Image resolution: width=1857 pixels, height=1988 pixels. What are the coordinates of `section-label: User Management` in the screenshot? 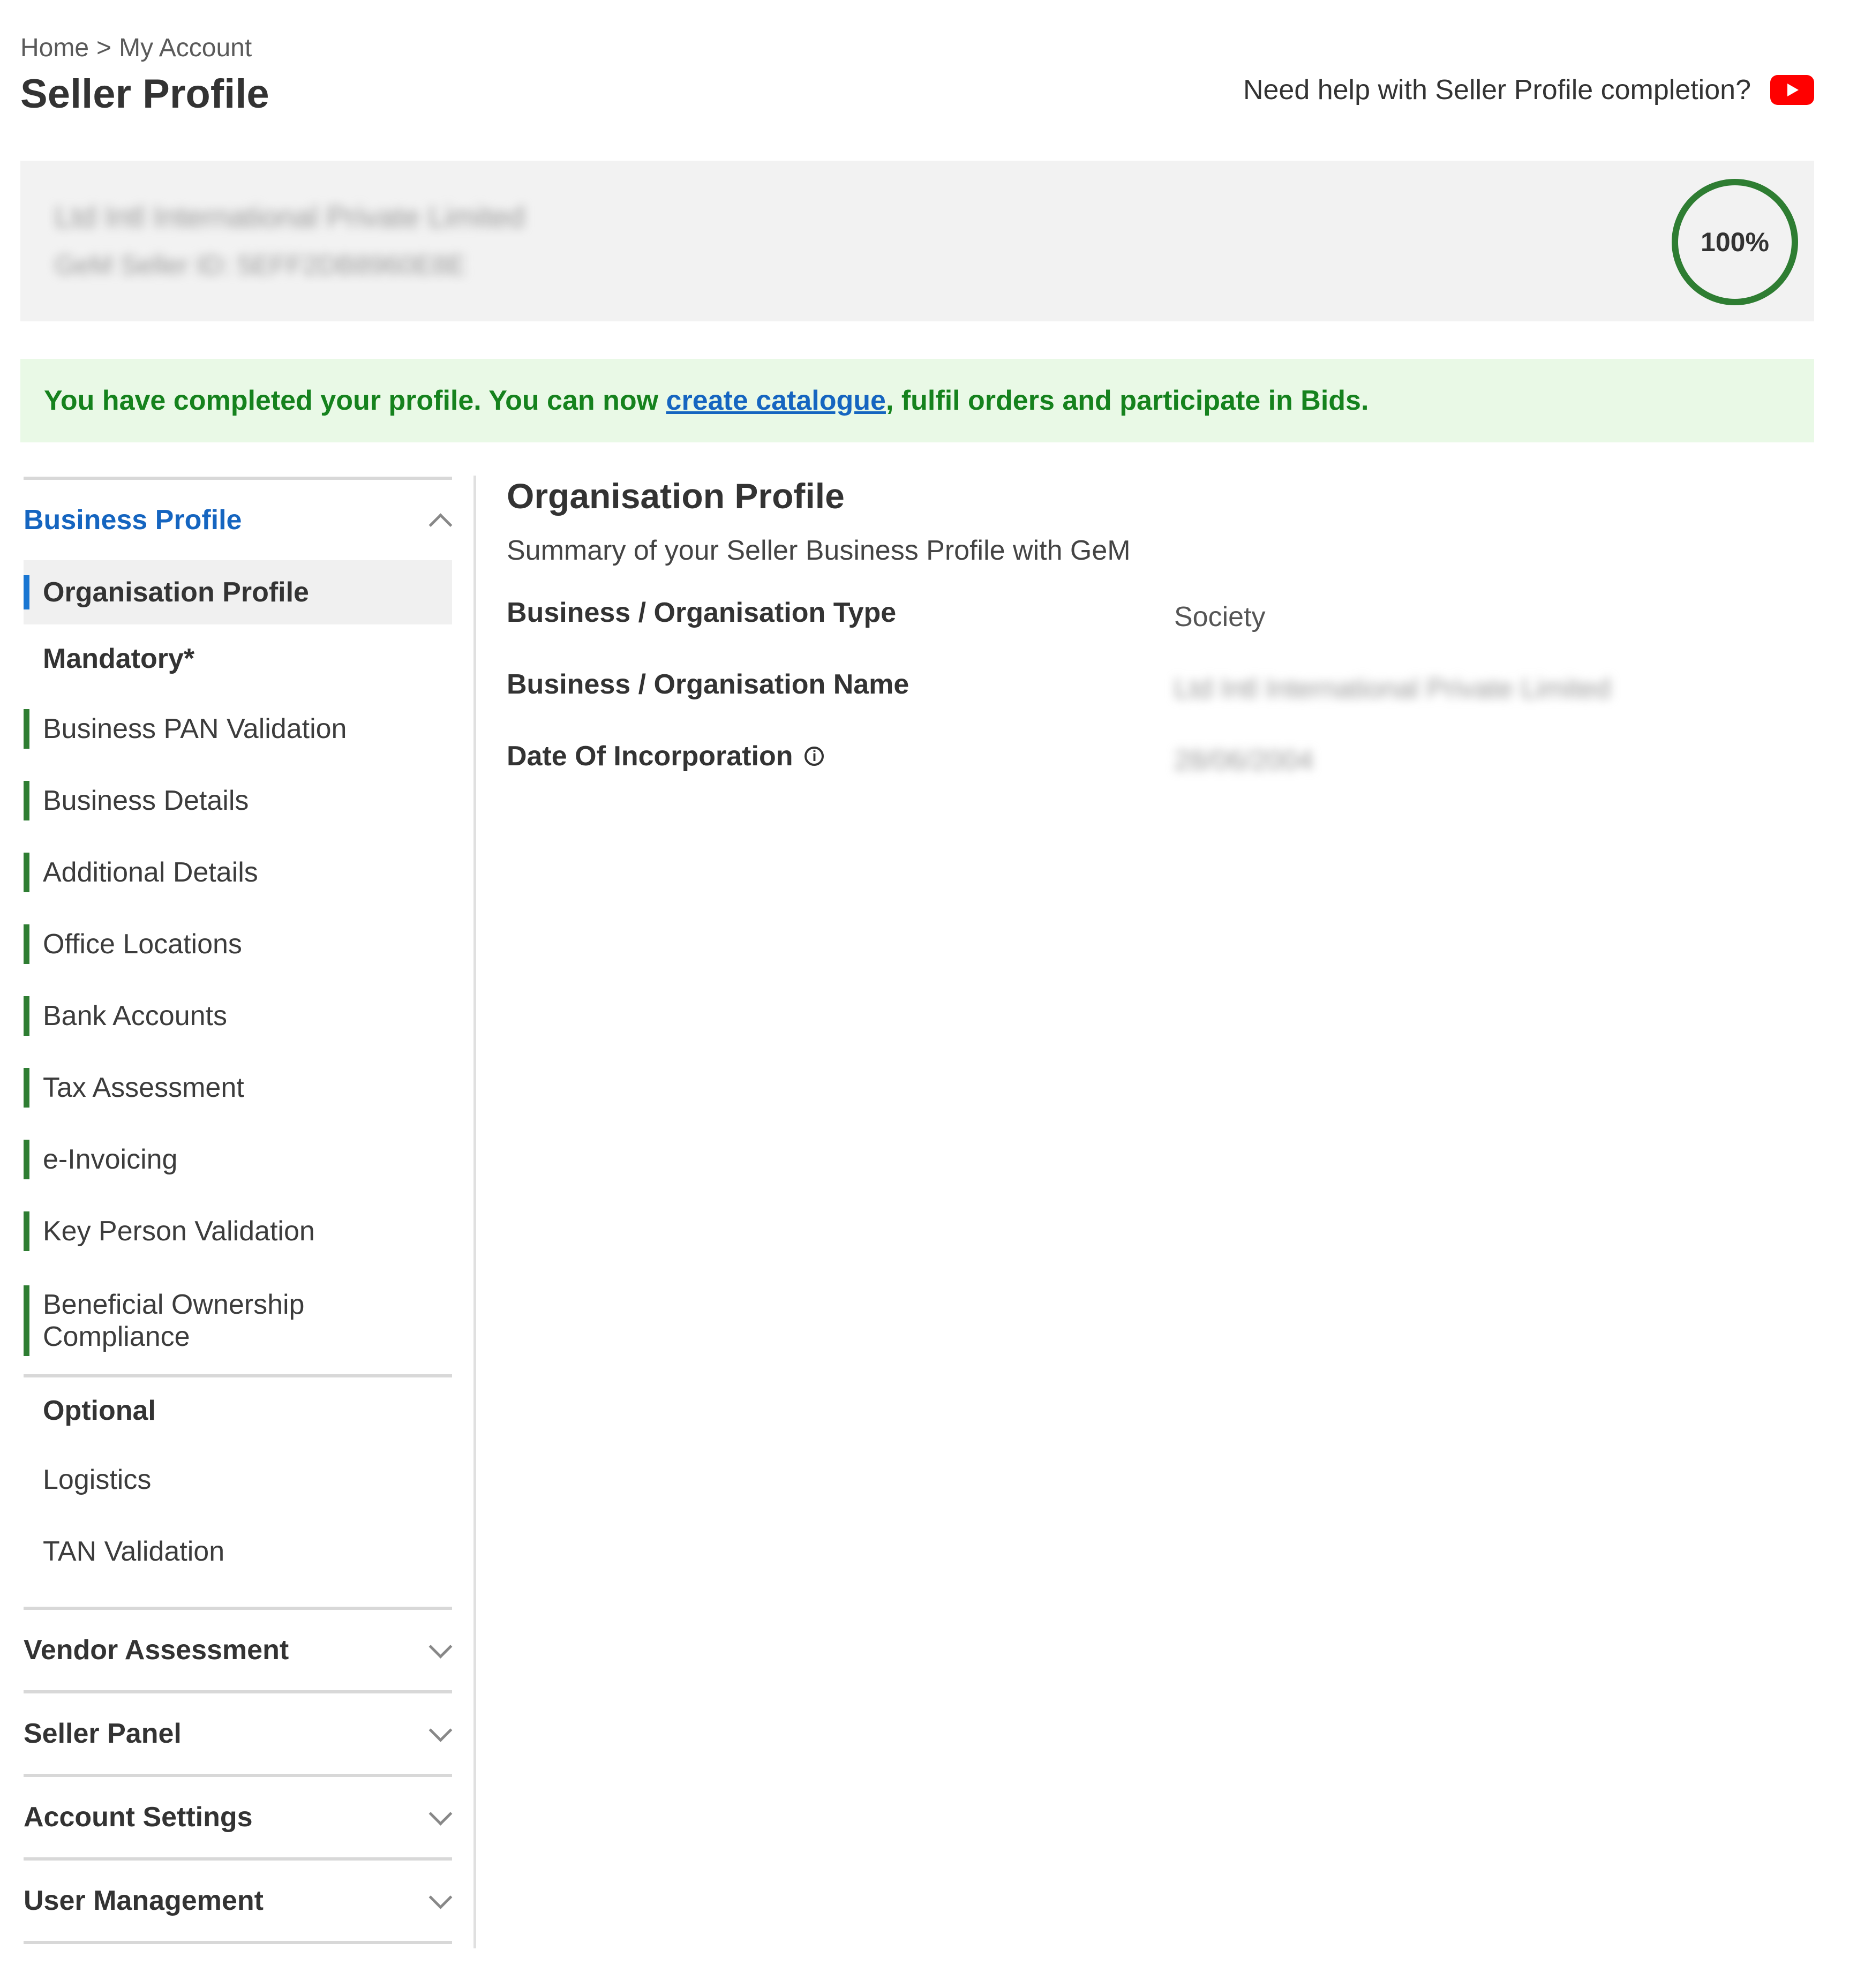 It's located at (144, 1900).